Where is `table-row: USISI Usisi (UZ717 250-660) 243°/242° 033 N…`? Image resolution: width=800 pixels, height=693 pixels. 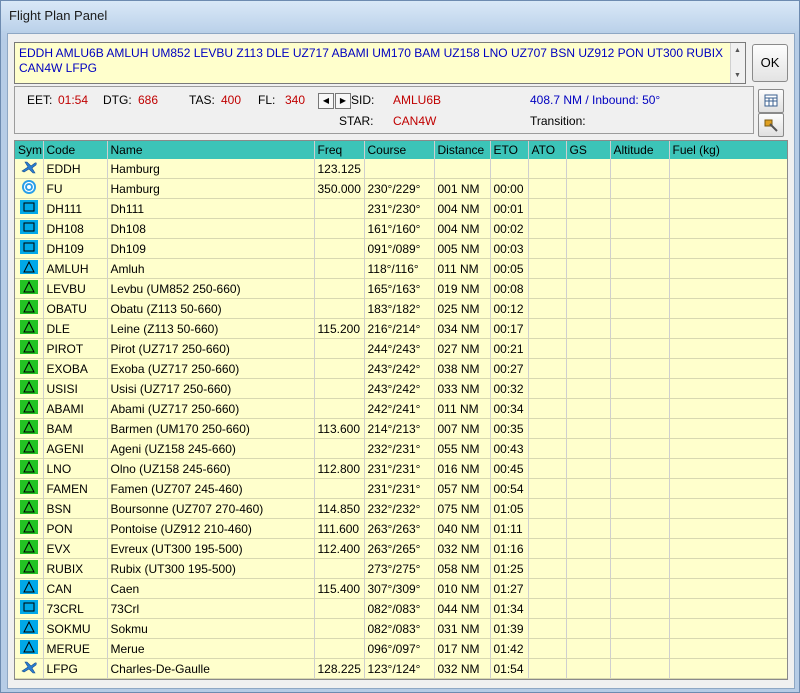 table-row: USISI Usisi (UZ717 250-660) 243°/242° 033 N… is located at coordinates (401, 388).